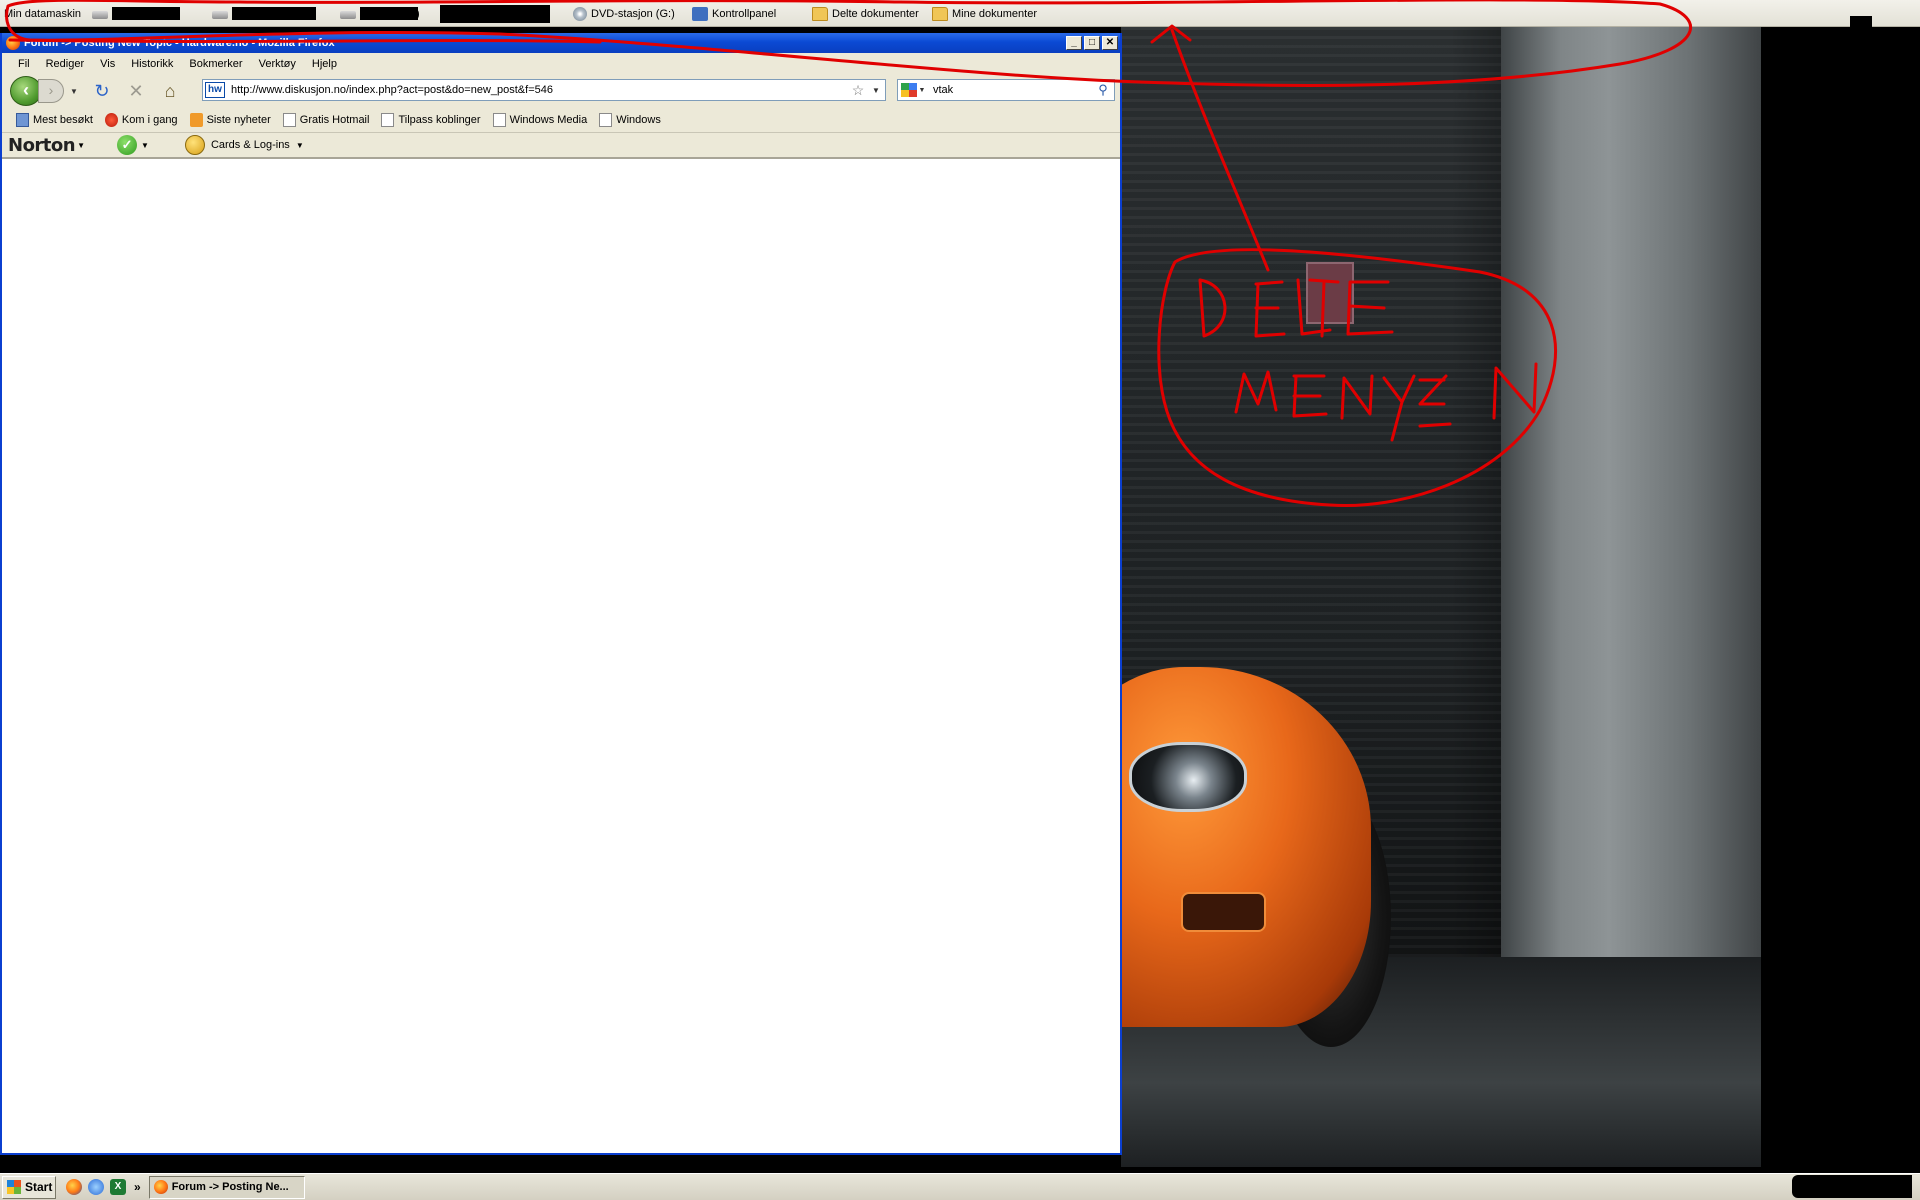 This screenshot has height=1200, width=1920. Describe the element at coordinates (380, 13) in the screenshot. I see `quicklaunch-item-drive-e: (E:)` at that location.